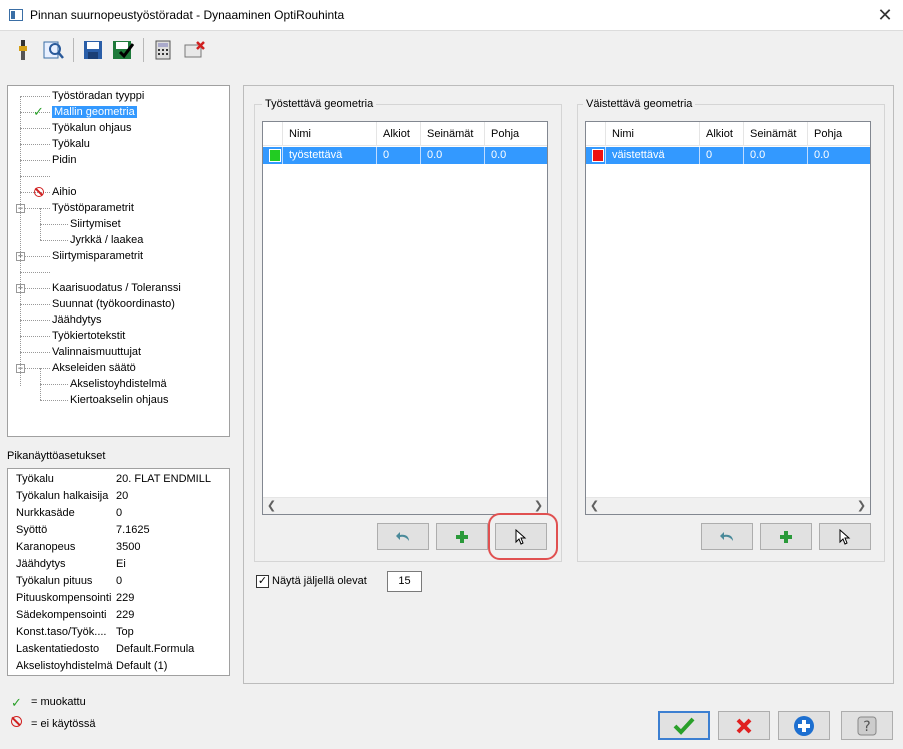 The height and width of the screenshot is (749, 903). I want to click on quickview-value: Ei, so click(121, 564).